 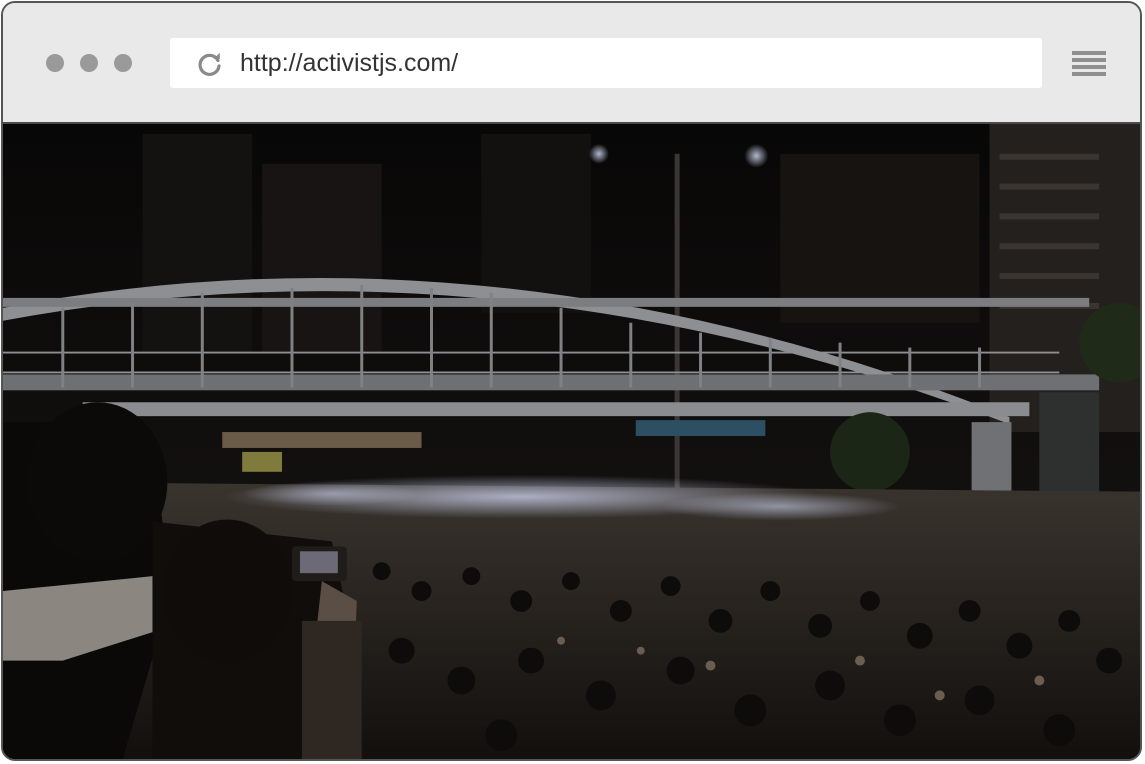 What do you see at coordinates (123, 63) in the screenshot?
I see `window-maximize-dot` at bounding box center [123, 63].